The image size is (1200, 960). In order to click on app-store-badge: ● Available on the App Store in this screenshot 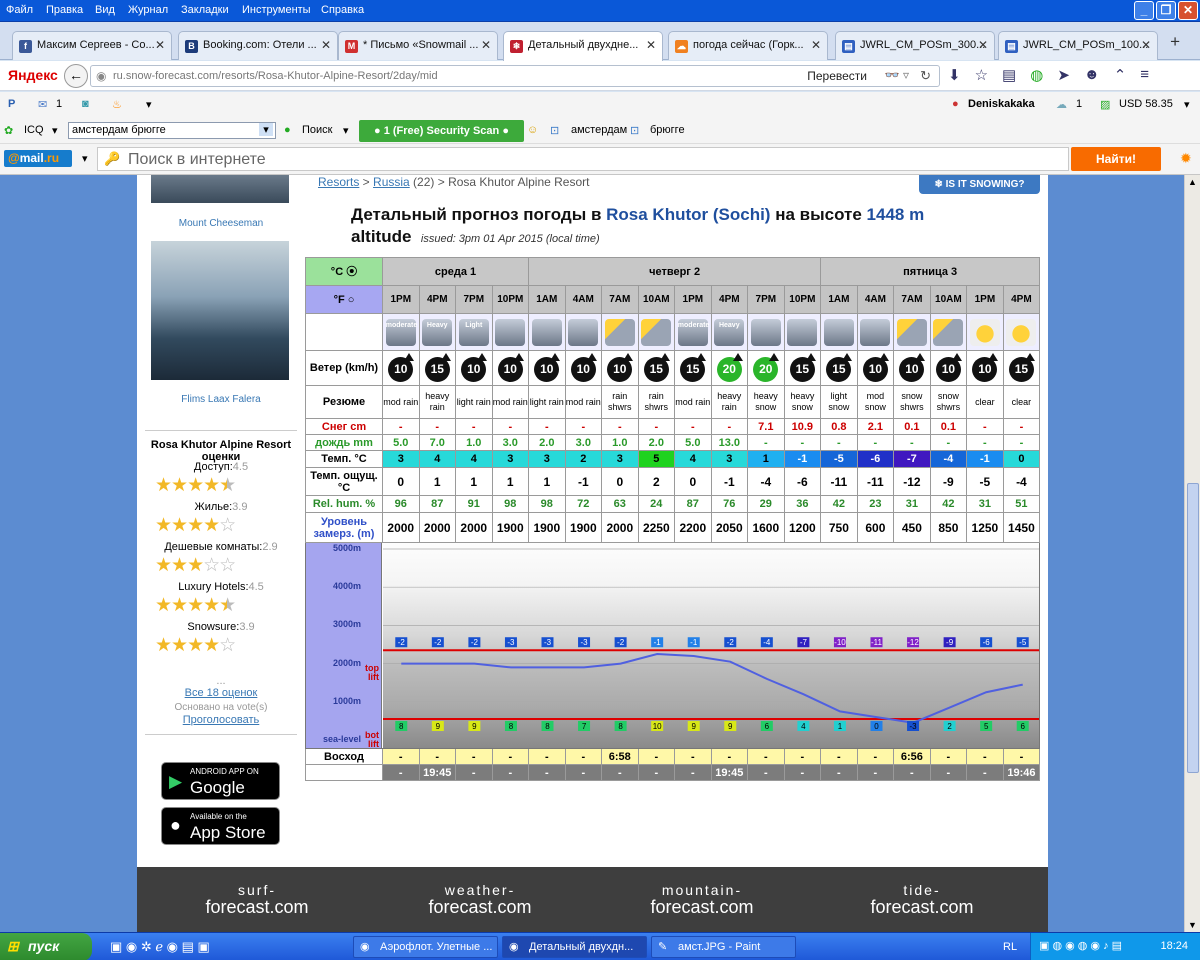, I will do `click(220, 826)`.